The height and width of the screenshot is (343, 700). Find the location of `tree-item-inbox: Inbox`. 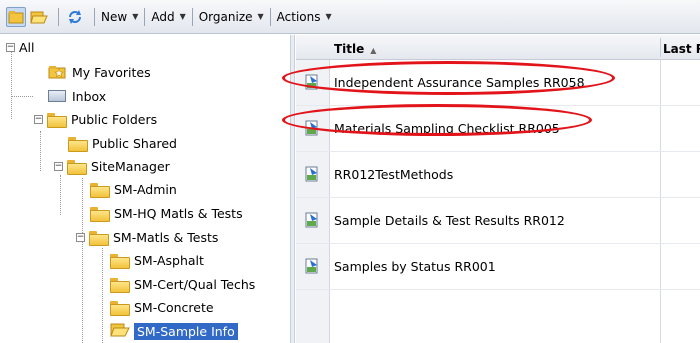

tree-item-inbox: Inbox is located at coordinates (77, 96).